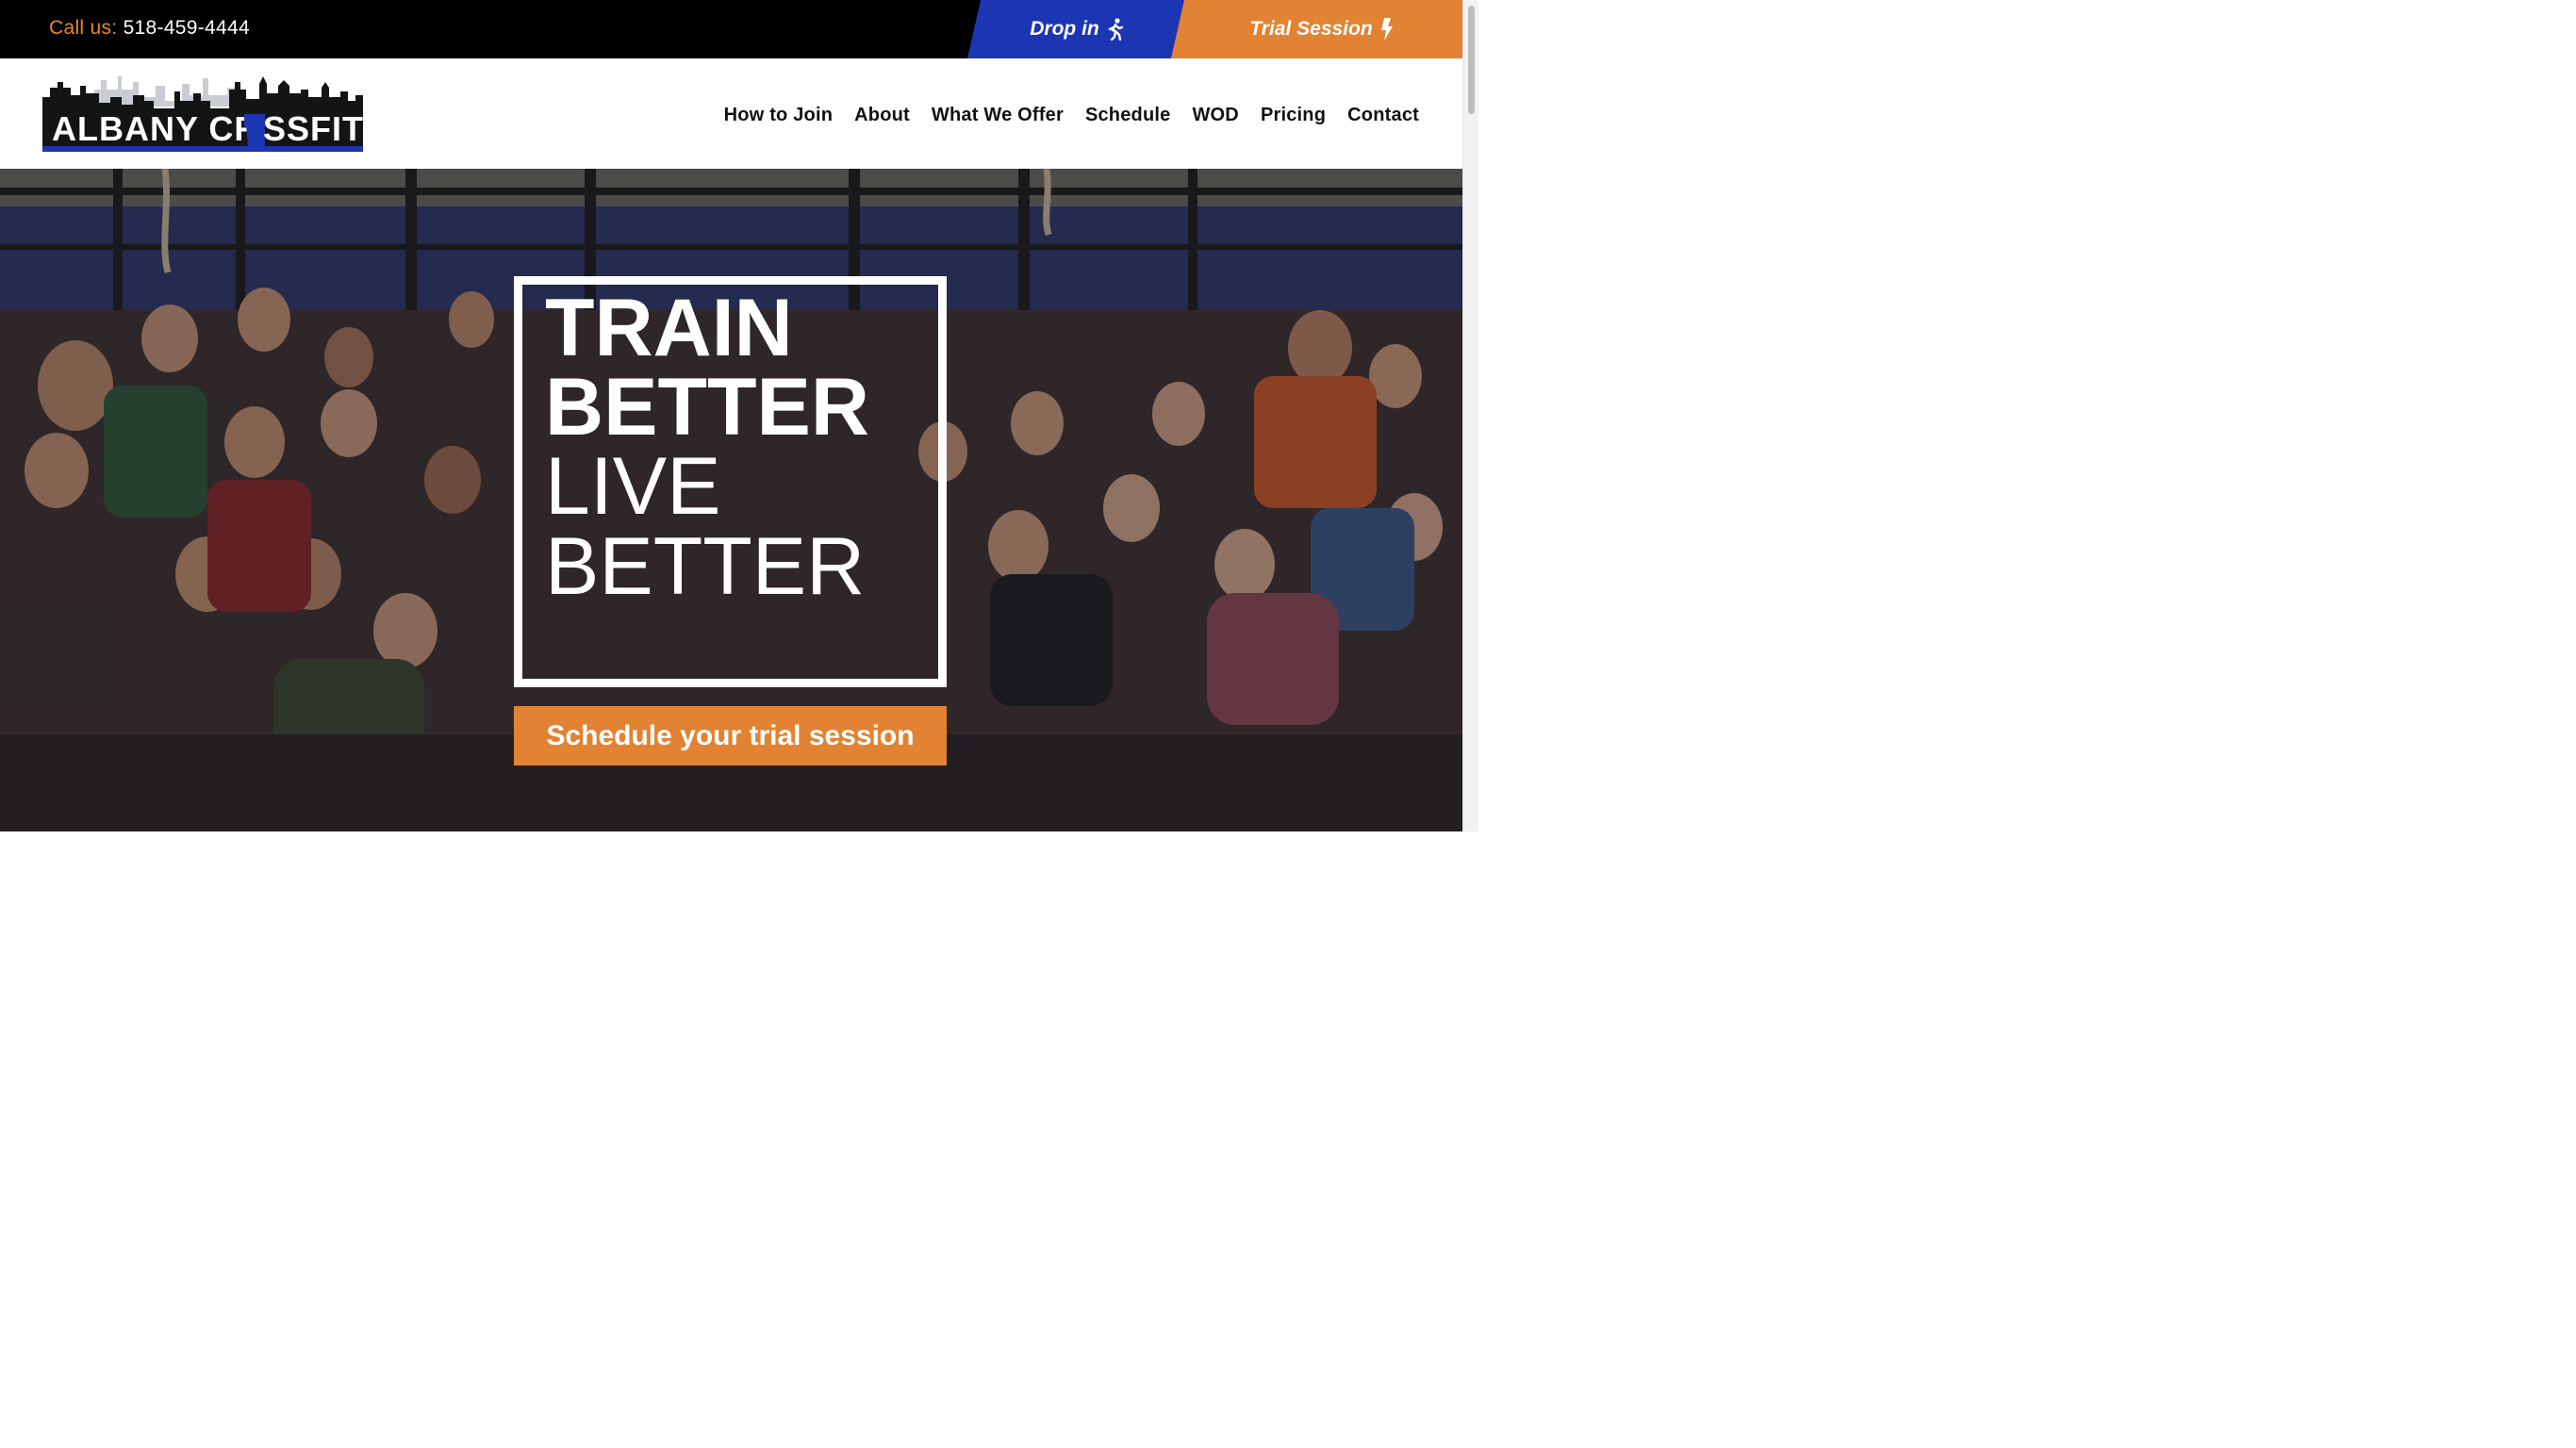  I want to click on nav-pricing: Pricing, so click(1293, 115).